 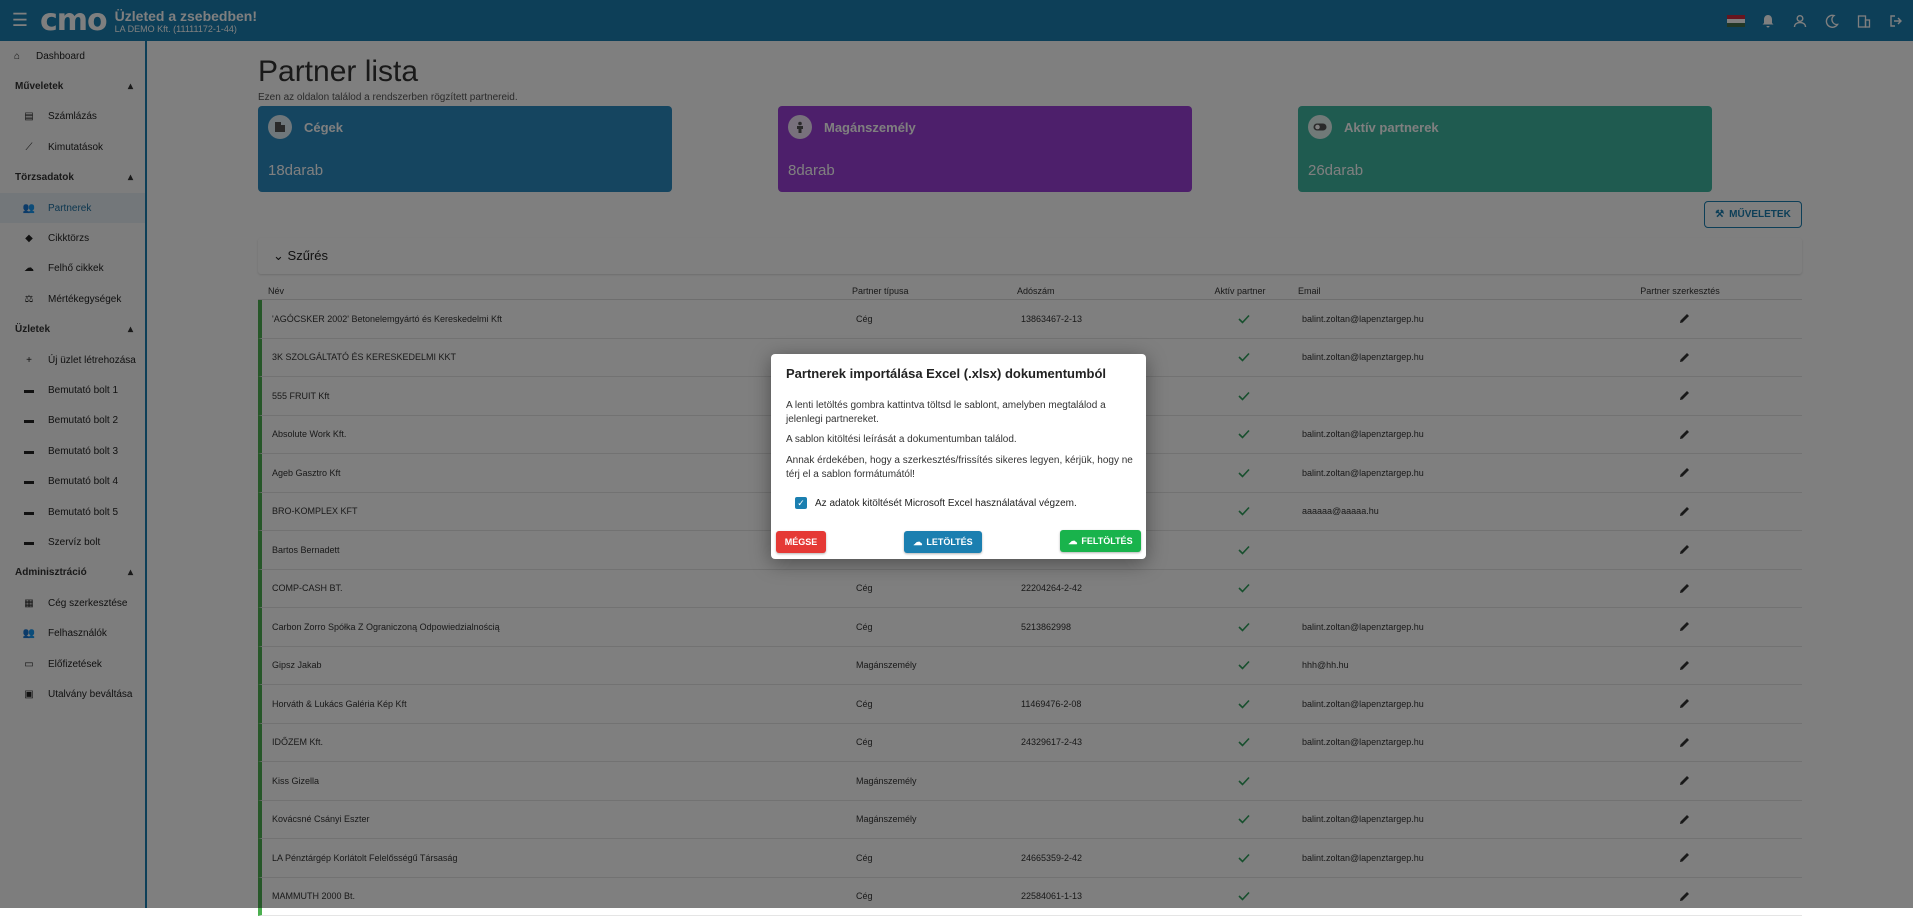 I want to click on button-label: MÉGSE, so click(x=801, y=542).